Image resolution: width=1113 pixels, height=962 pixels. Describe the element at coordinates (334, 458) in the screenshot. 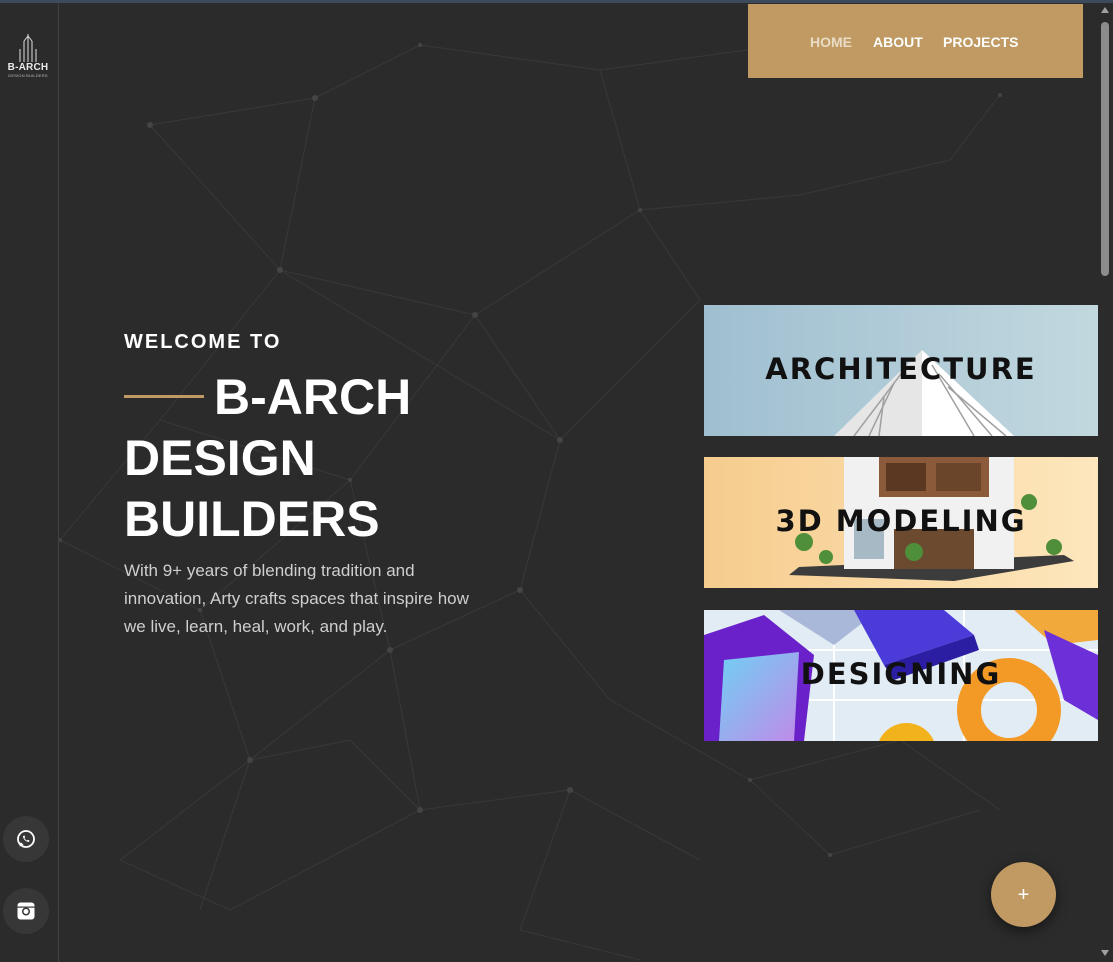

I see `hero-title: B-ARCH DESIGN BUILDERS` at that location.